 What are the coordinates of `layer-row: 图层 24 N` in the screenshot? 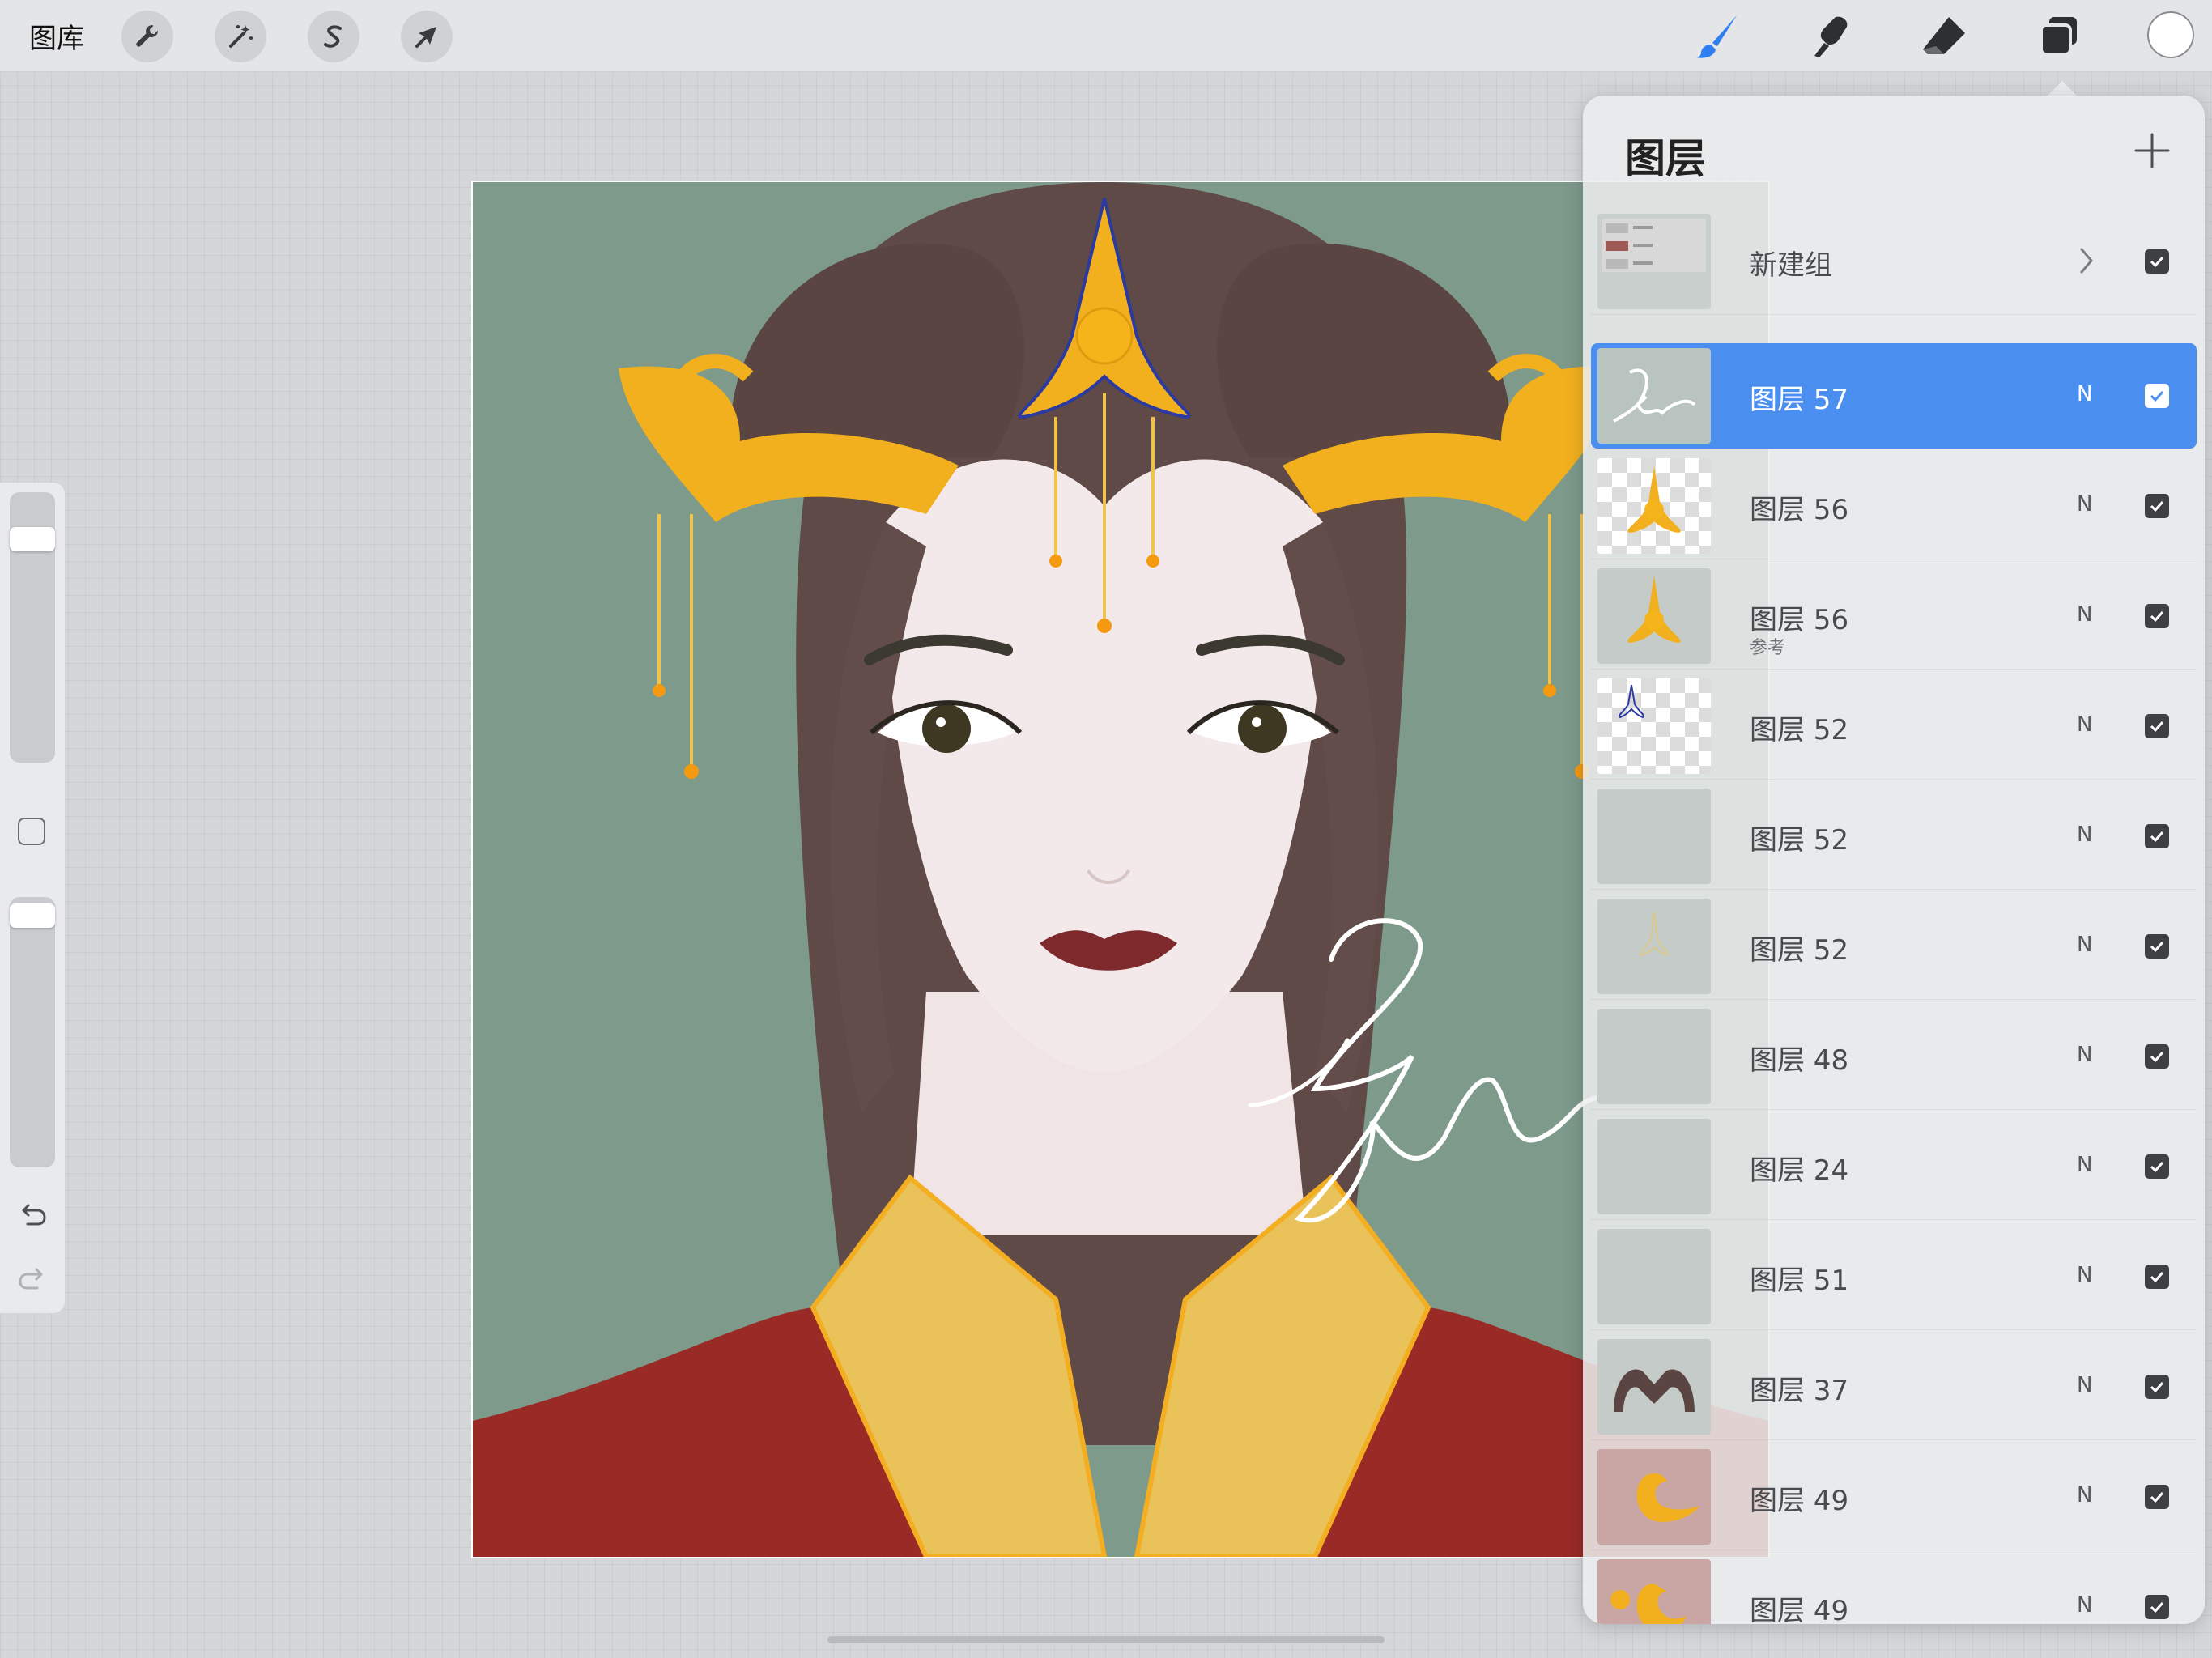 It's located at (1894, 1167).